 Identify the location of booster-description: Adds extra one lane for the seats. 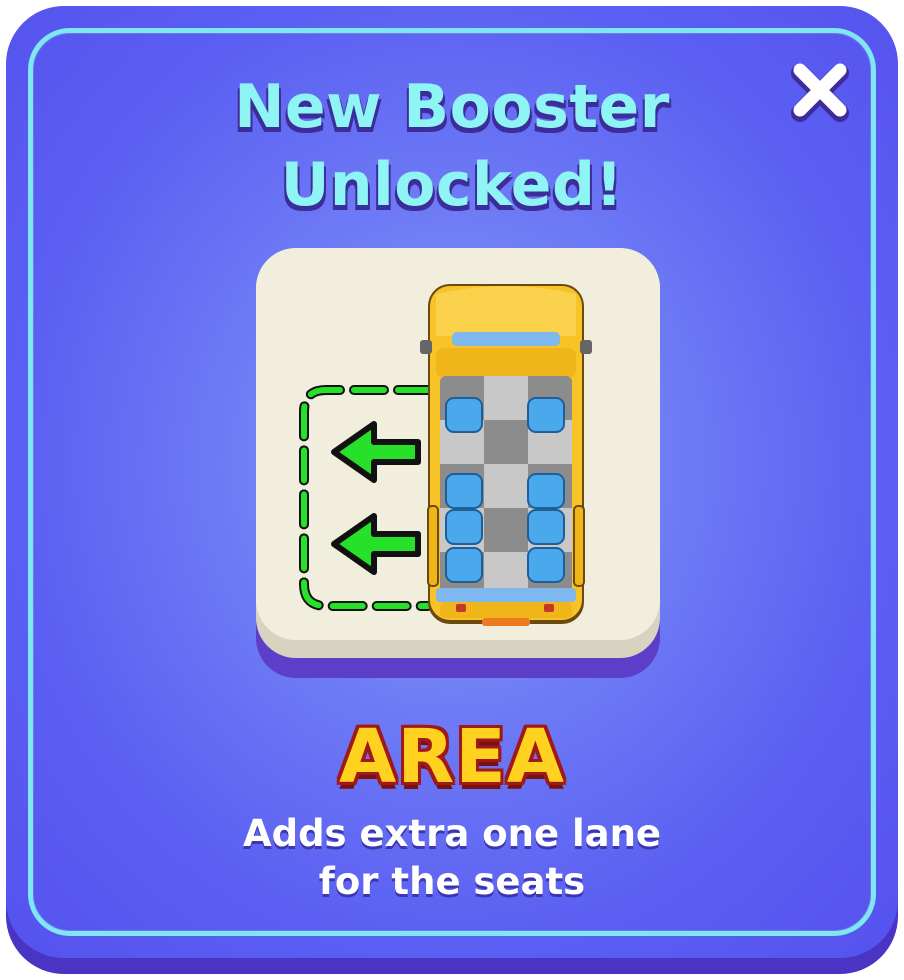
(452, 858).